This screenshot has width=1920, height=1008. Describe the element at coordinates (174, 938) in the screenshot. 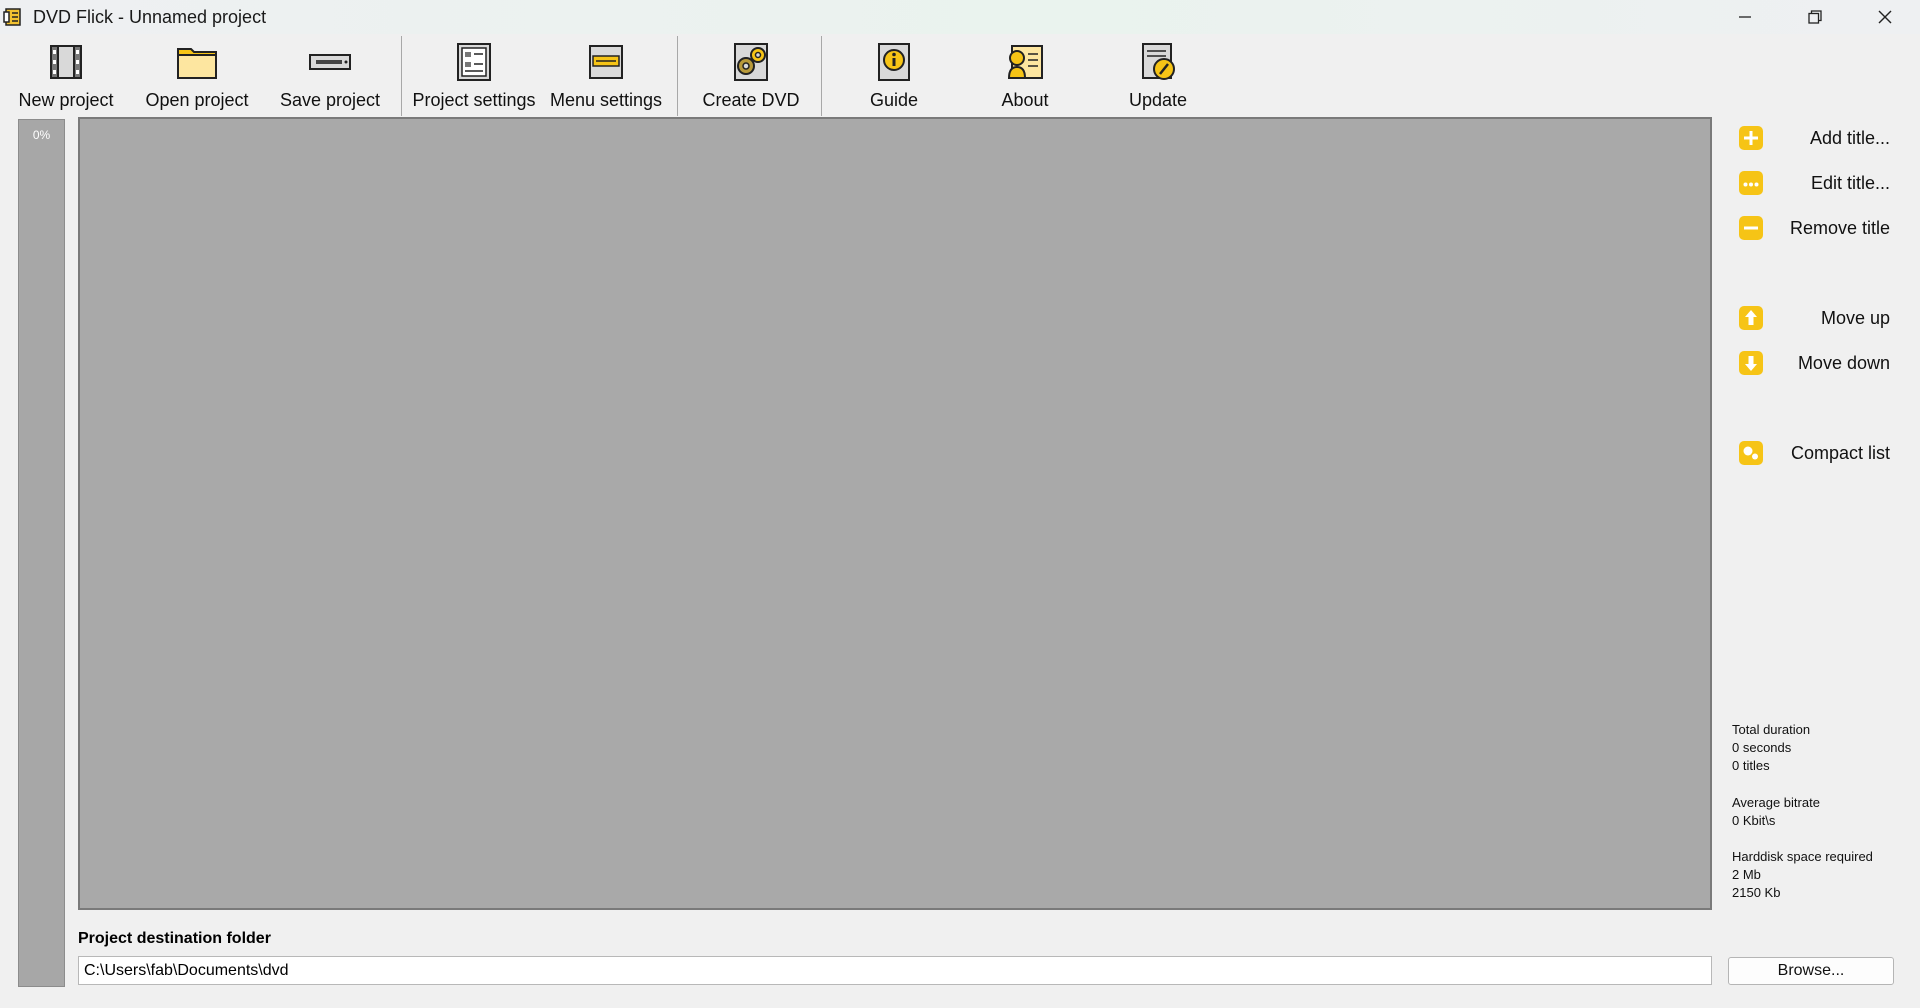

I see `destination-folder-label: Project destination folder` at that location.